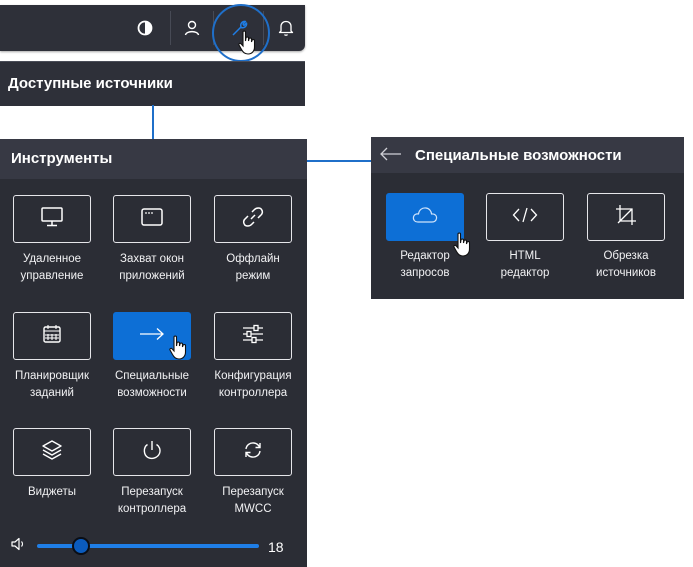 Image resolution: width=693 pixels, height=567 pixels. I want to click on tool-label: Специальные возможности, so click(152, 384).